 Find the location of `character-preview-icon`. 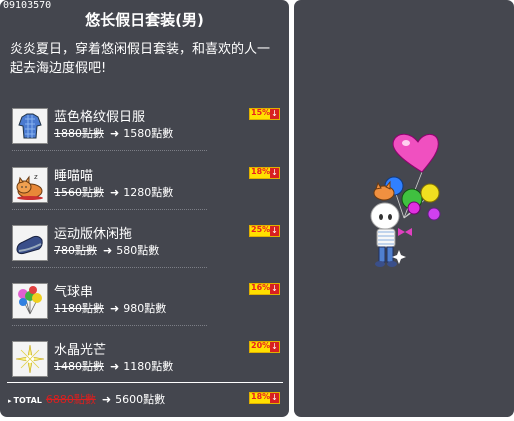

character-preview-icon is located at coordinates (405, 200).